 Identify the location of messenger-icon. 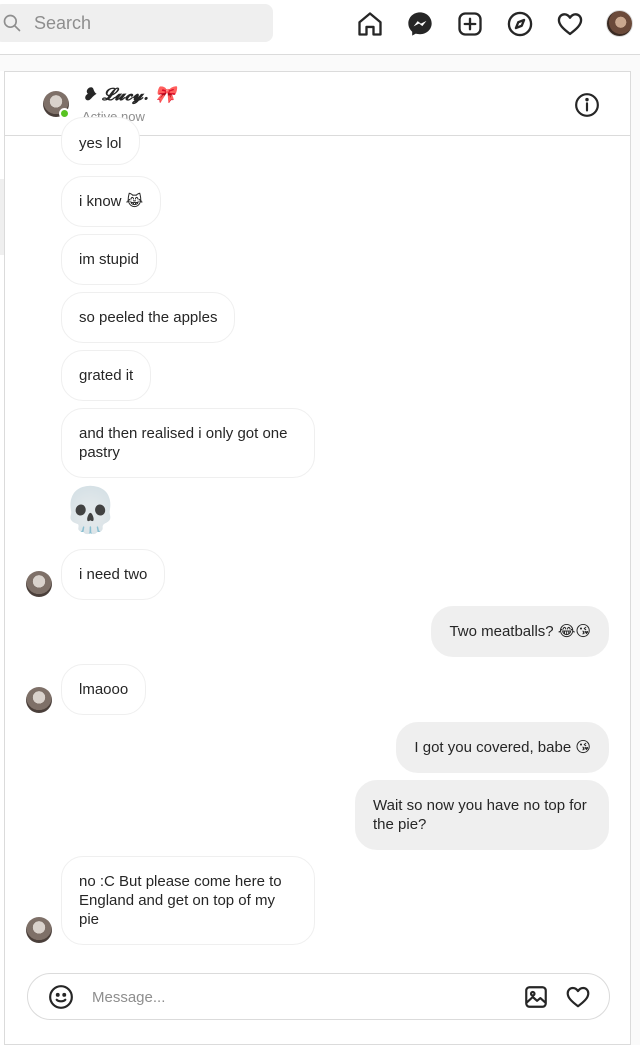
(420, 24).